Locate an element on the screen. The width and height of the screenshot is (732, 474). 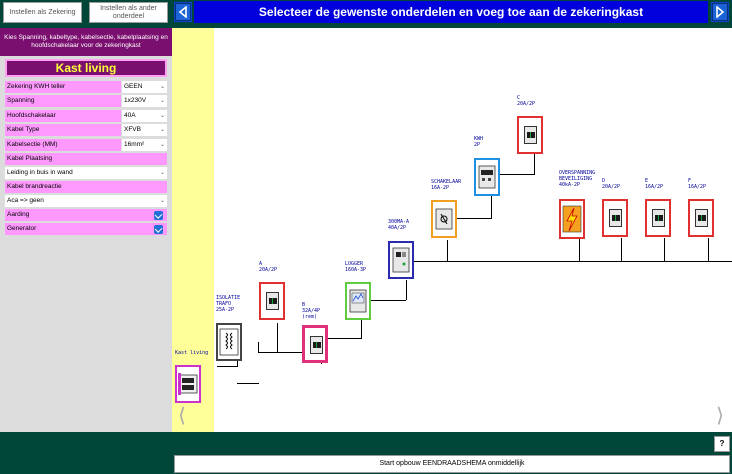
main-switch-select: 40A ⌄ is located at coordinates (144, 116).